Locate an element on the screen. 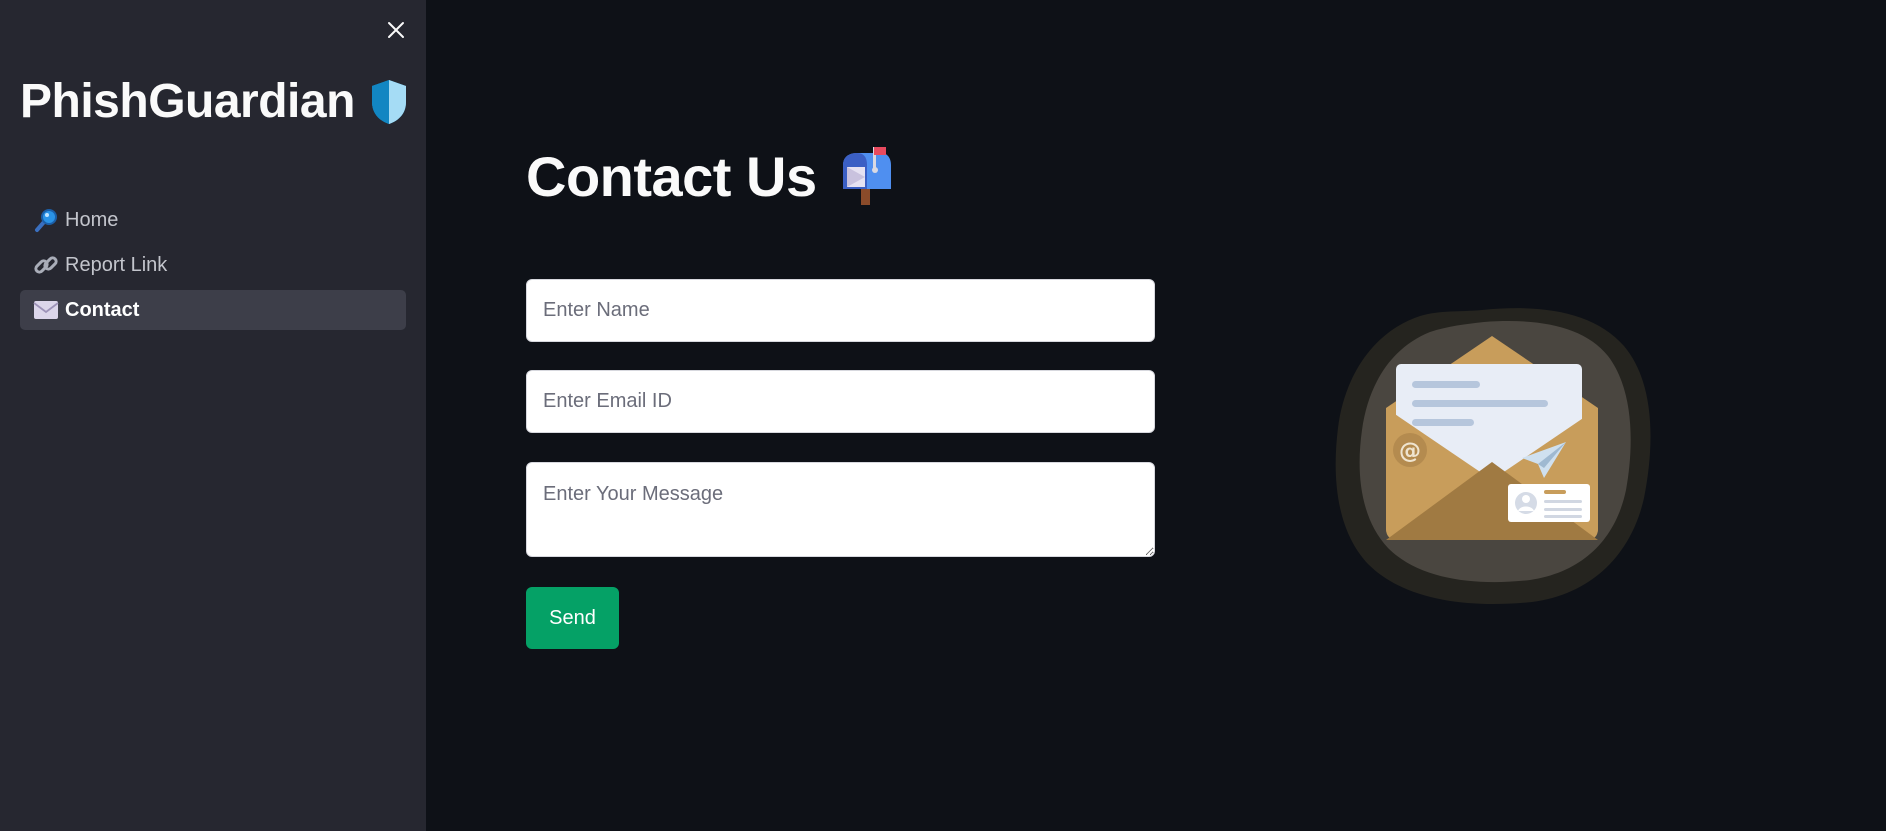 The width and height of the screenshot is (1886, 831). link-icon is located at coordinates (46, 265).